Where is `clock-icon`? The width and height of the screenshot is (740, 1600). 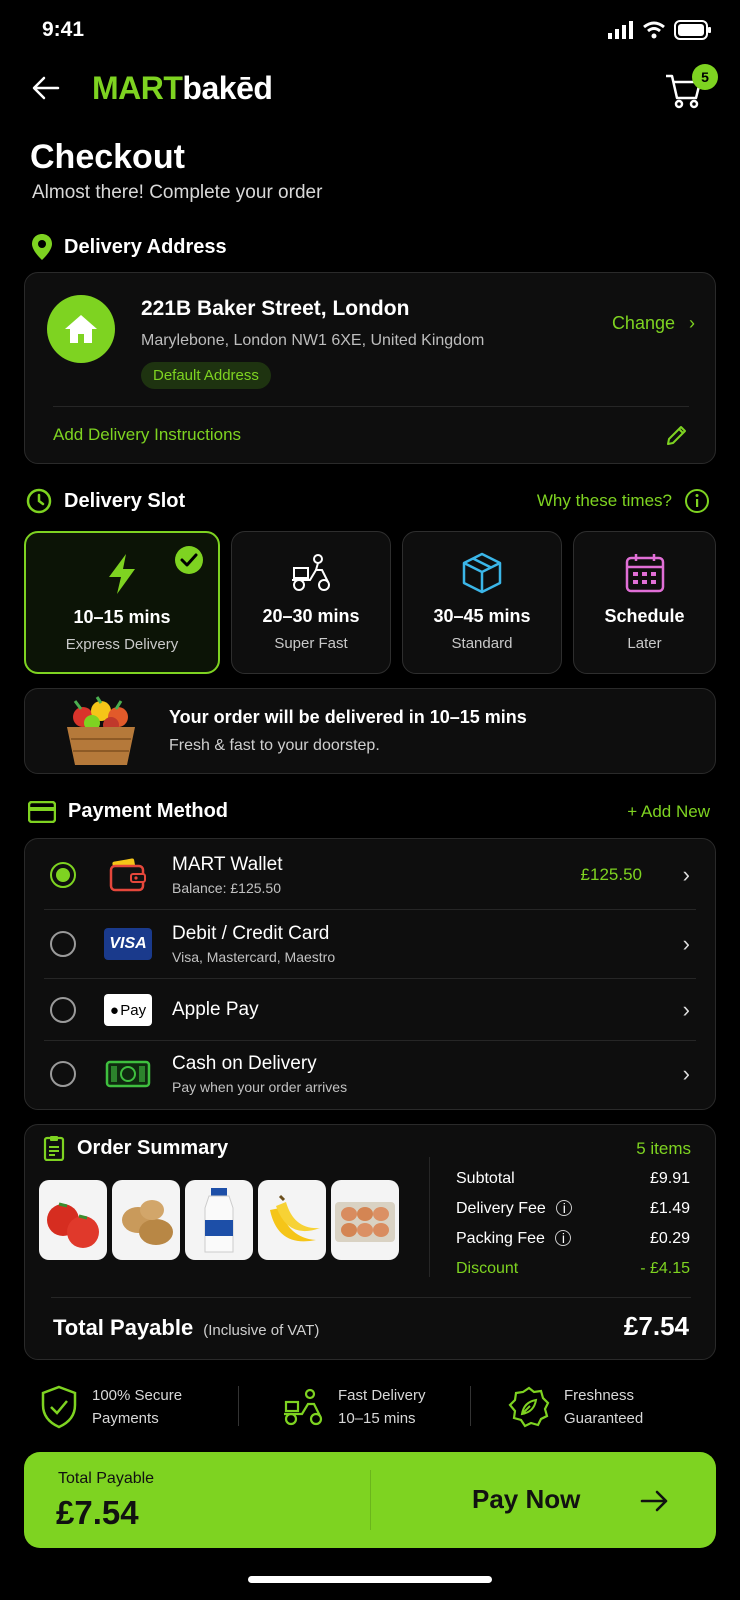
clock-icon is located at coordinates (39, 501).